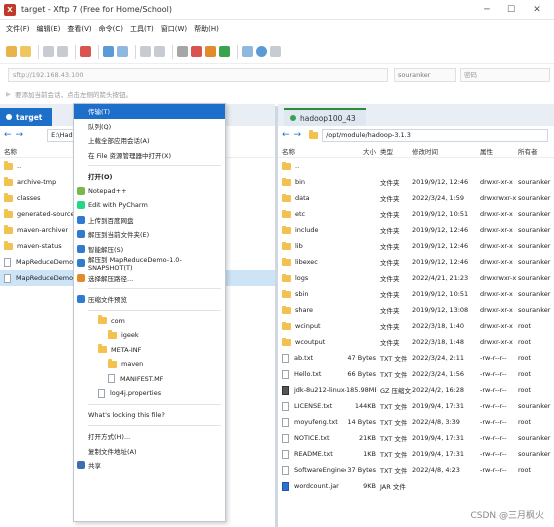  Describe the element at coordinates (196, 51) in the screenshot. I see `xshell-icon` at that location.